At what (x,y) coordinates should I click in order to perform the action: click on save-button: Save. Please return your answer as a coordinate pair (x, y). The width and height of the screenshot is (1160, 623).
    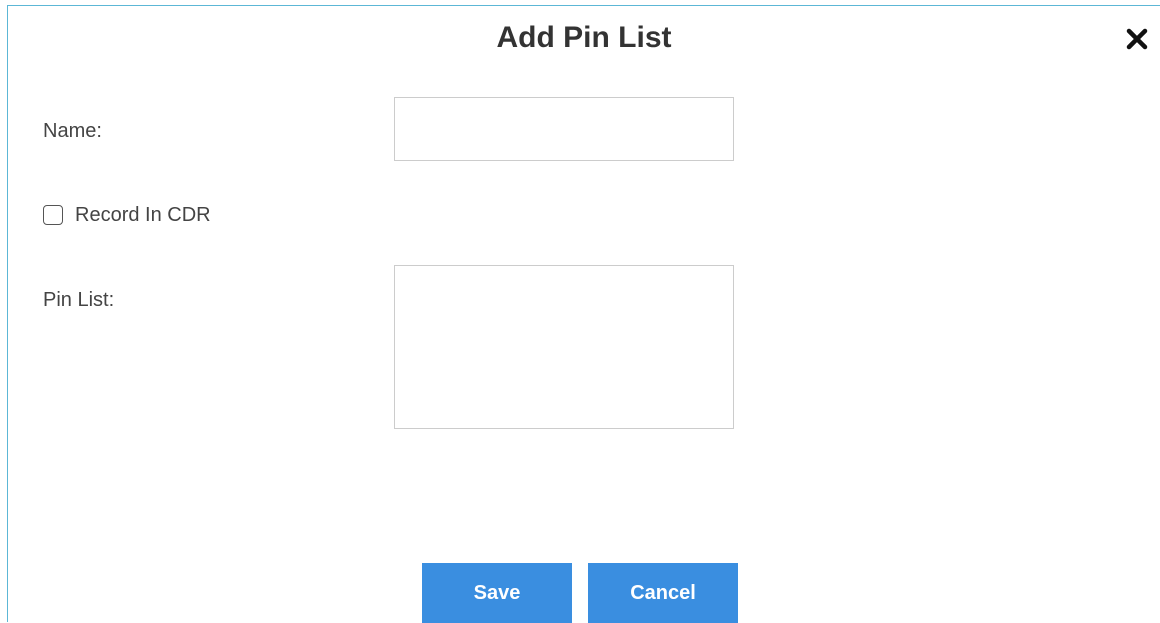
    Looking at the image, I should click on (497, 593).